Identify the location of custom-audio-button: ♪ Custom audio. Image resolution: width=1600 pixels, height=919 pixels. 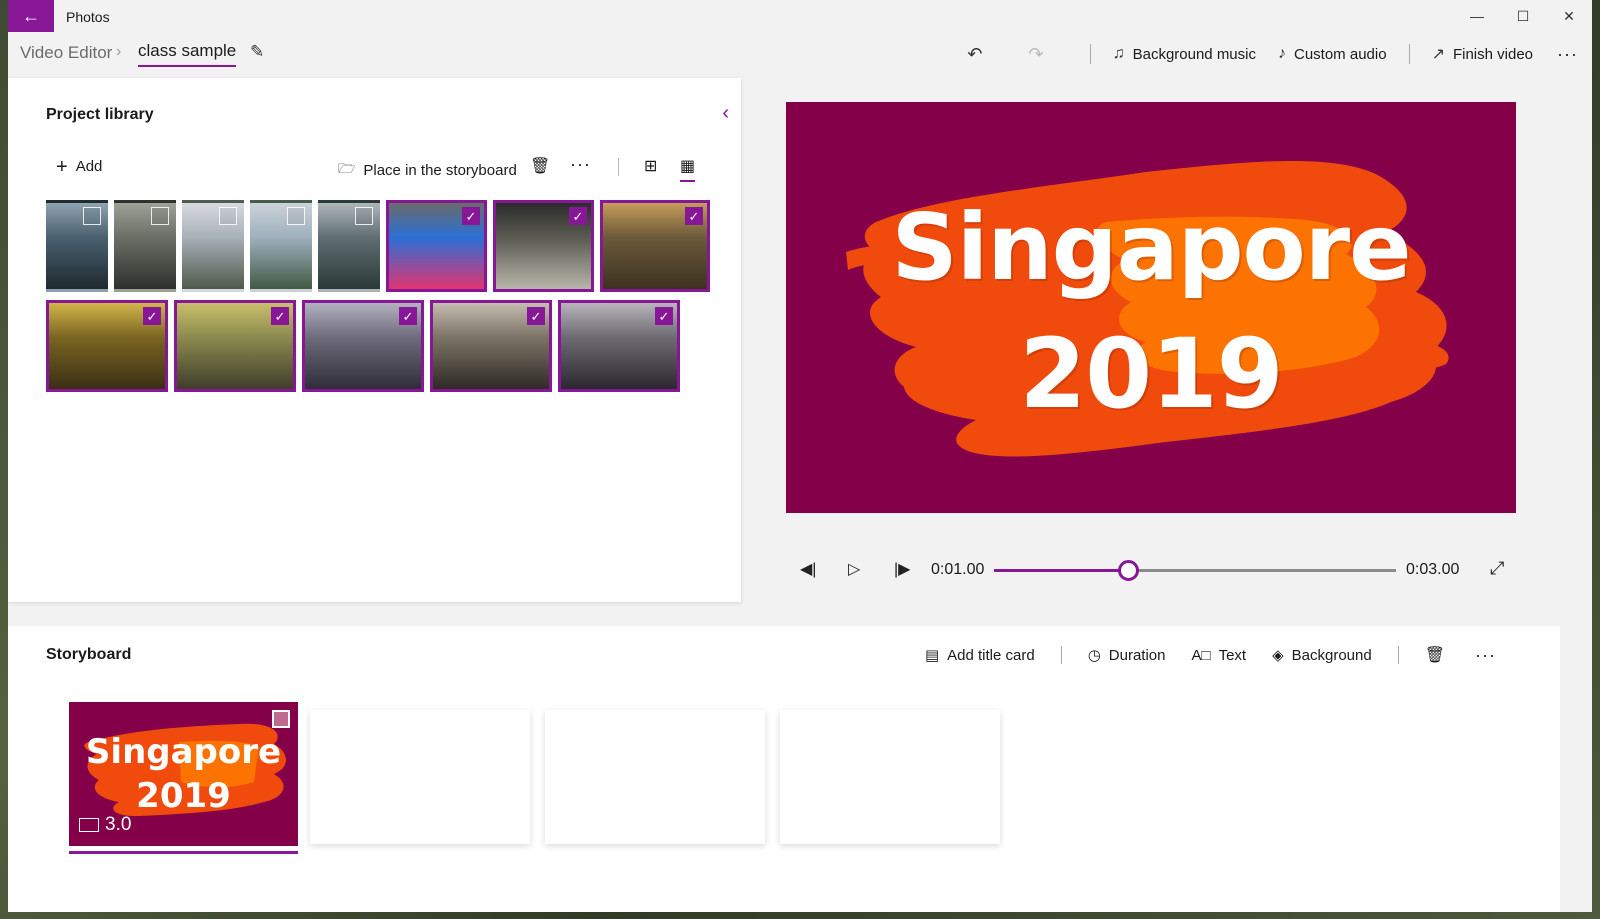
(1332, 54).